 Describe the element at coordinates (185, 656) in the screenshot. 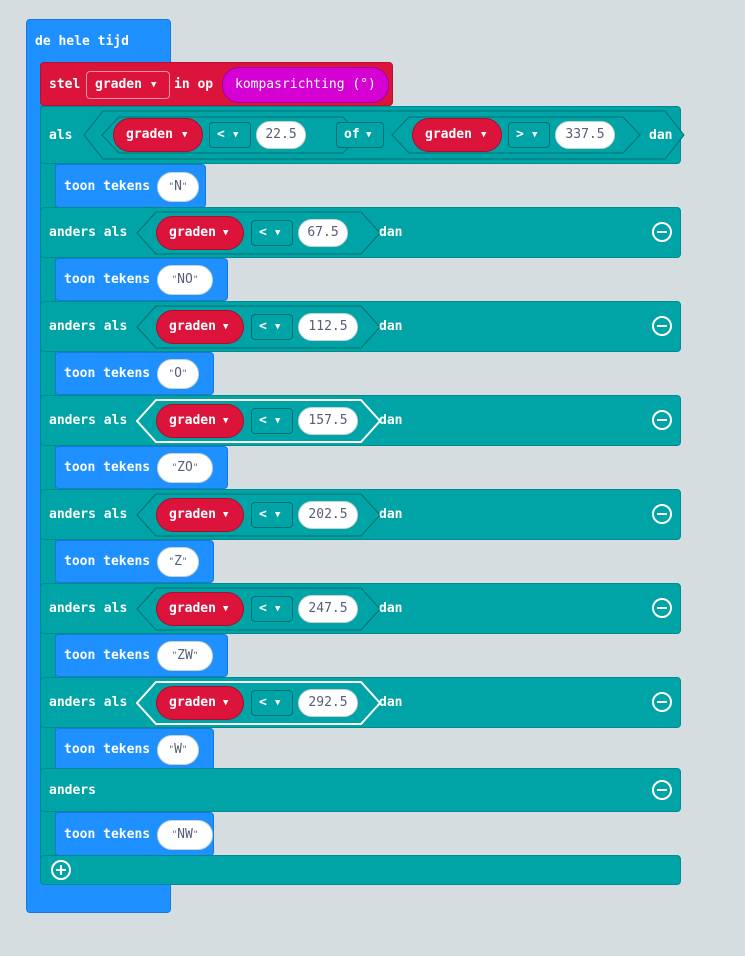

I see `string-input: "ZW"` at that location.